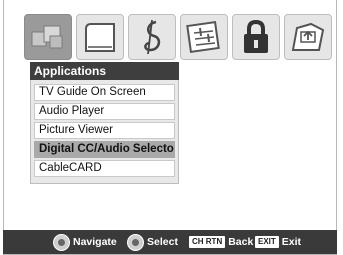  I want to click on exit-label: Exit, so click(291, 242).